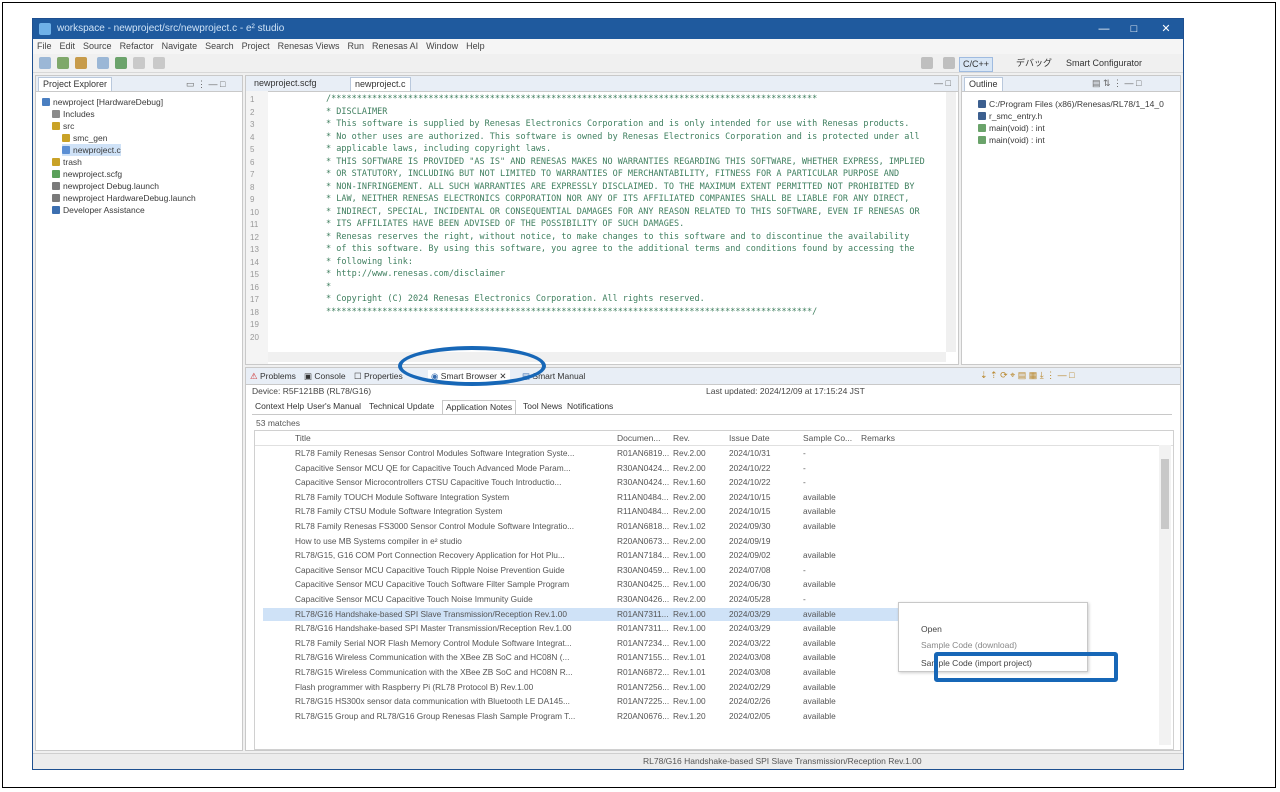 The height and width of the screenshot is (792, 1280). Describe the element at coordinates (67, 162) in the screenshot. I see `tree-item: trash` at that location.